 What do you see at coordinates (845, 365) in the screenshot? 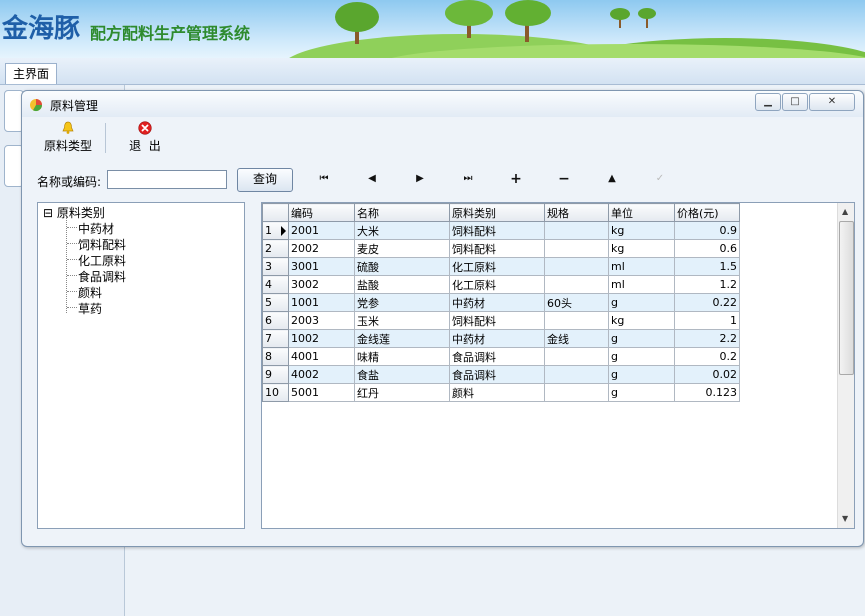
I see `vertical-scrollbar: ▲ ▼` at bounding box center [845, 365].